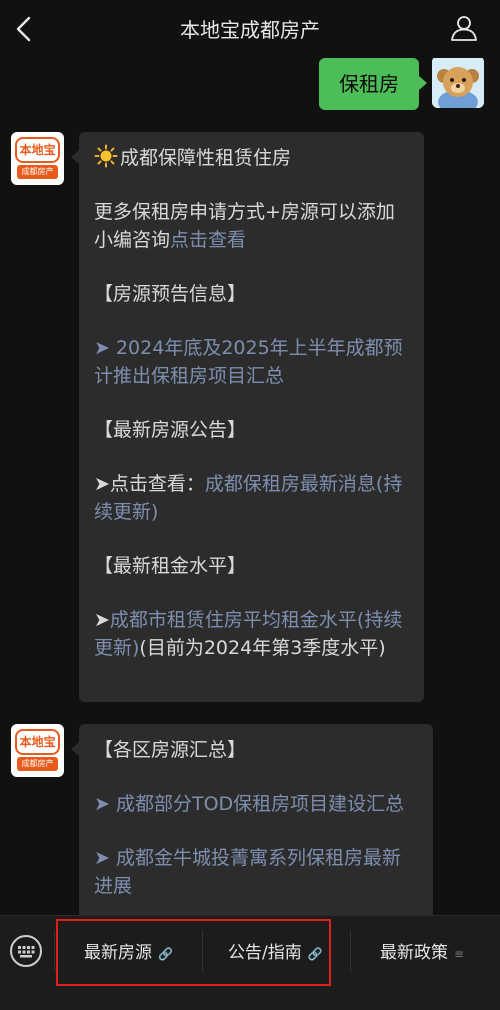  What do you see at coordinates (252, 226) in the screenshot?
I see `intro-paragraph: 更多保租房申请方式+房源可以添加小编咨询点击查看` at bounding box center [252, 226].